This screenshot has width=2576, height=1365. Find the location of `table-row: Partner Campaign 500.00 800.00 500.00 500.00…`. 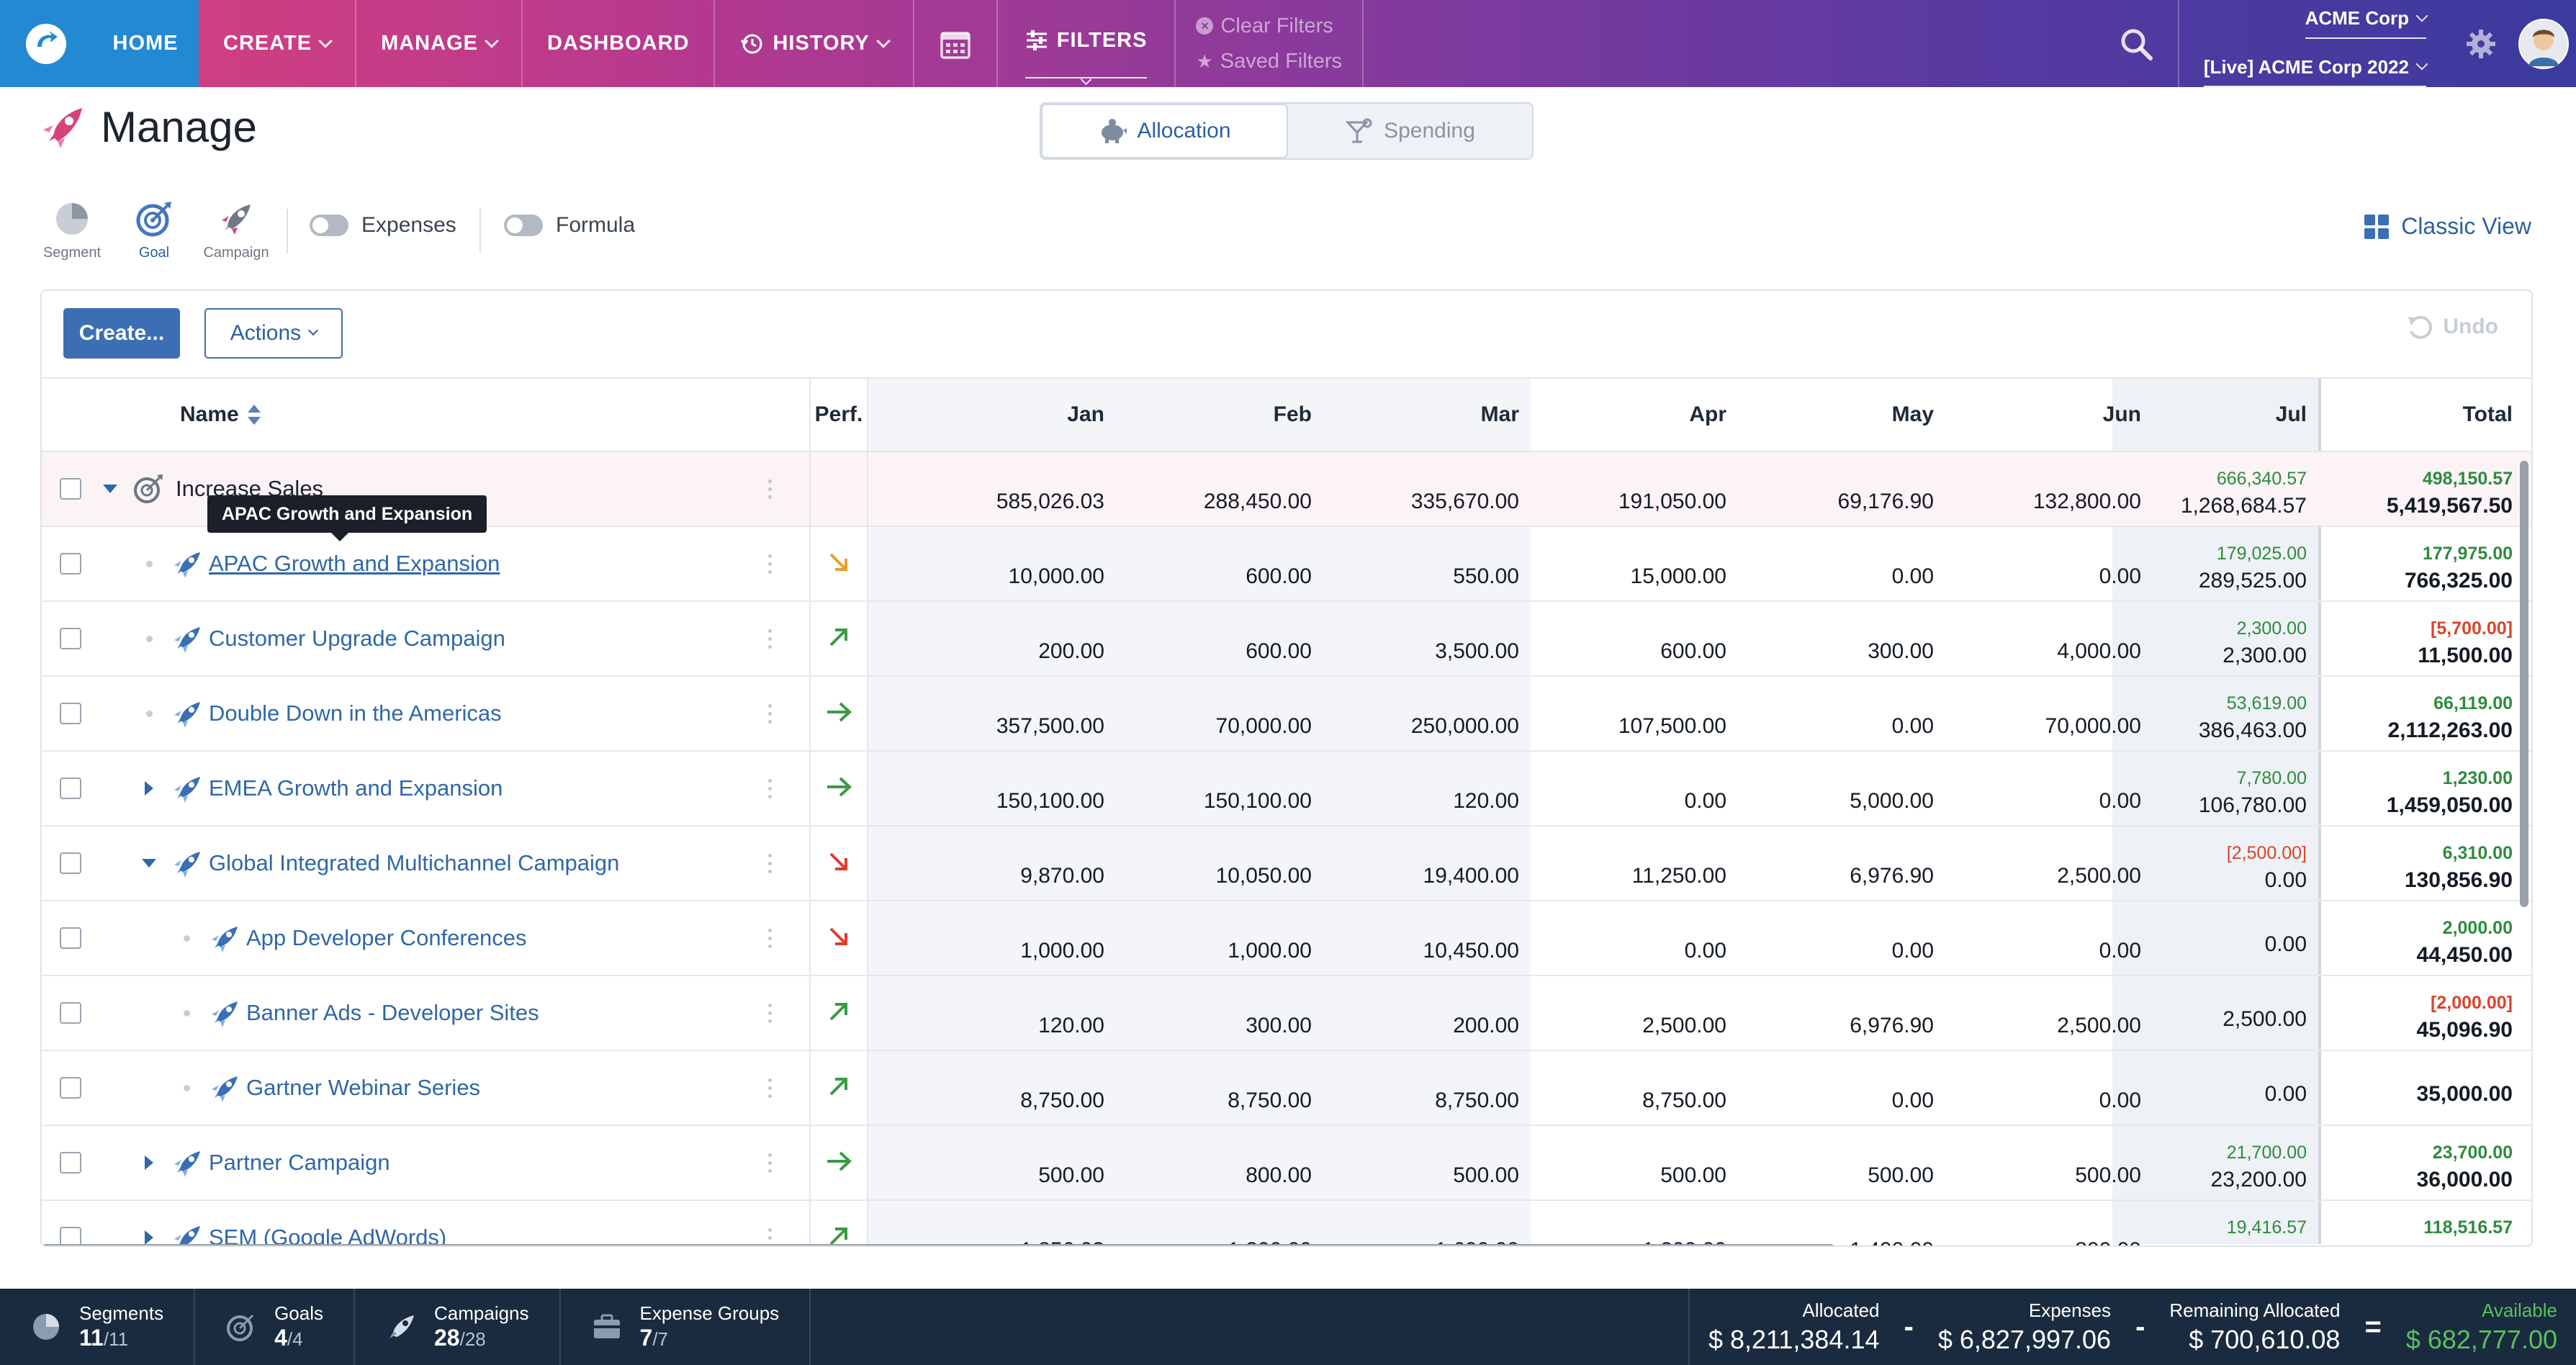

table-row: Partner Campaign 500.00 800.00 500.00 500.00… is located at coordinates (1286, 1163).